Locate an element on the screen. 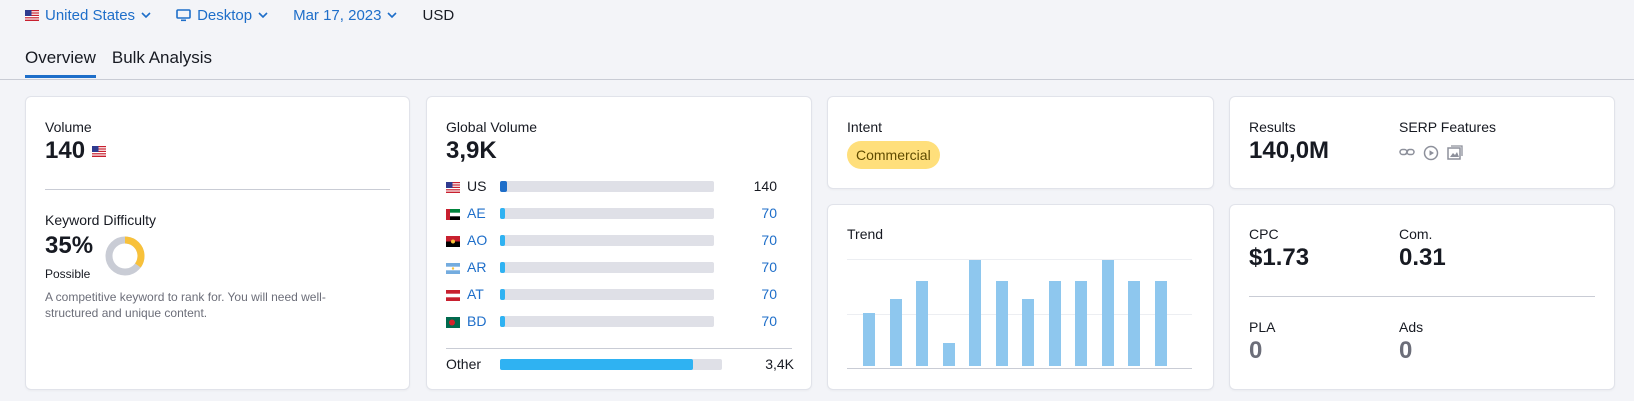 This screenshot has width=1634, height=401. pla-label: PLA is located at coordinates (1262, 327).